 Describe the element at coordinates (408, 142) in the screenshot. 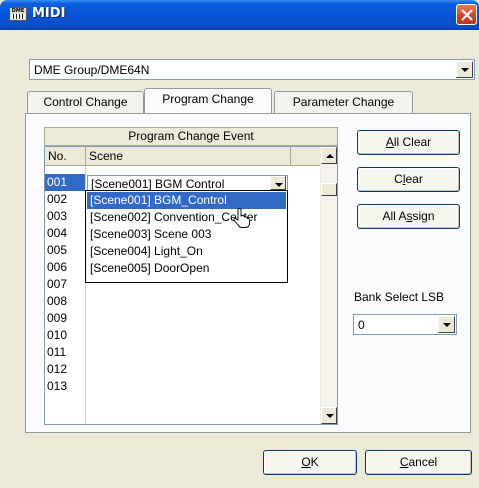

I see `all-clear-button: All Clear` at that location.